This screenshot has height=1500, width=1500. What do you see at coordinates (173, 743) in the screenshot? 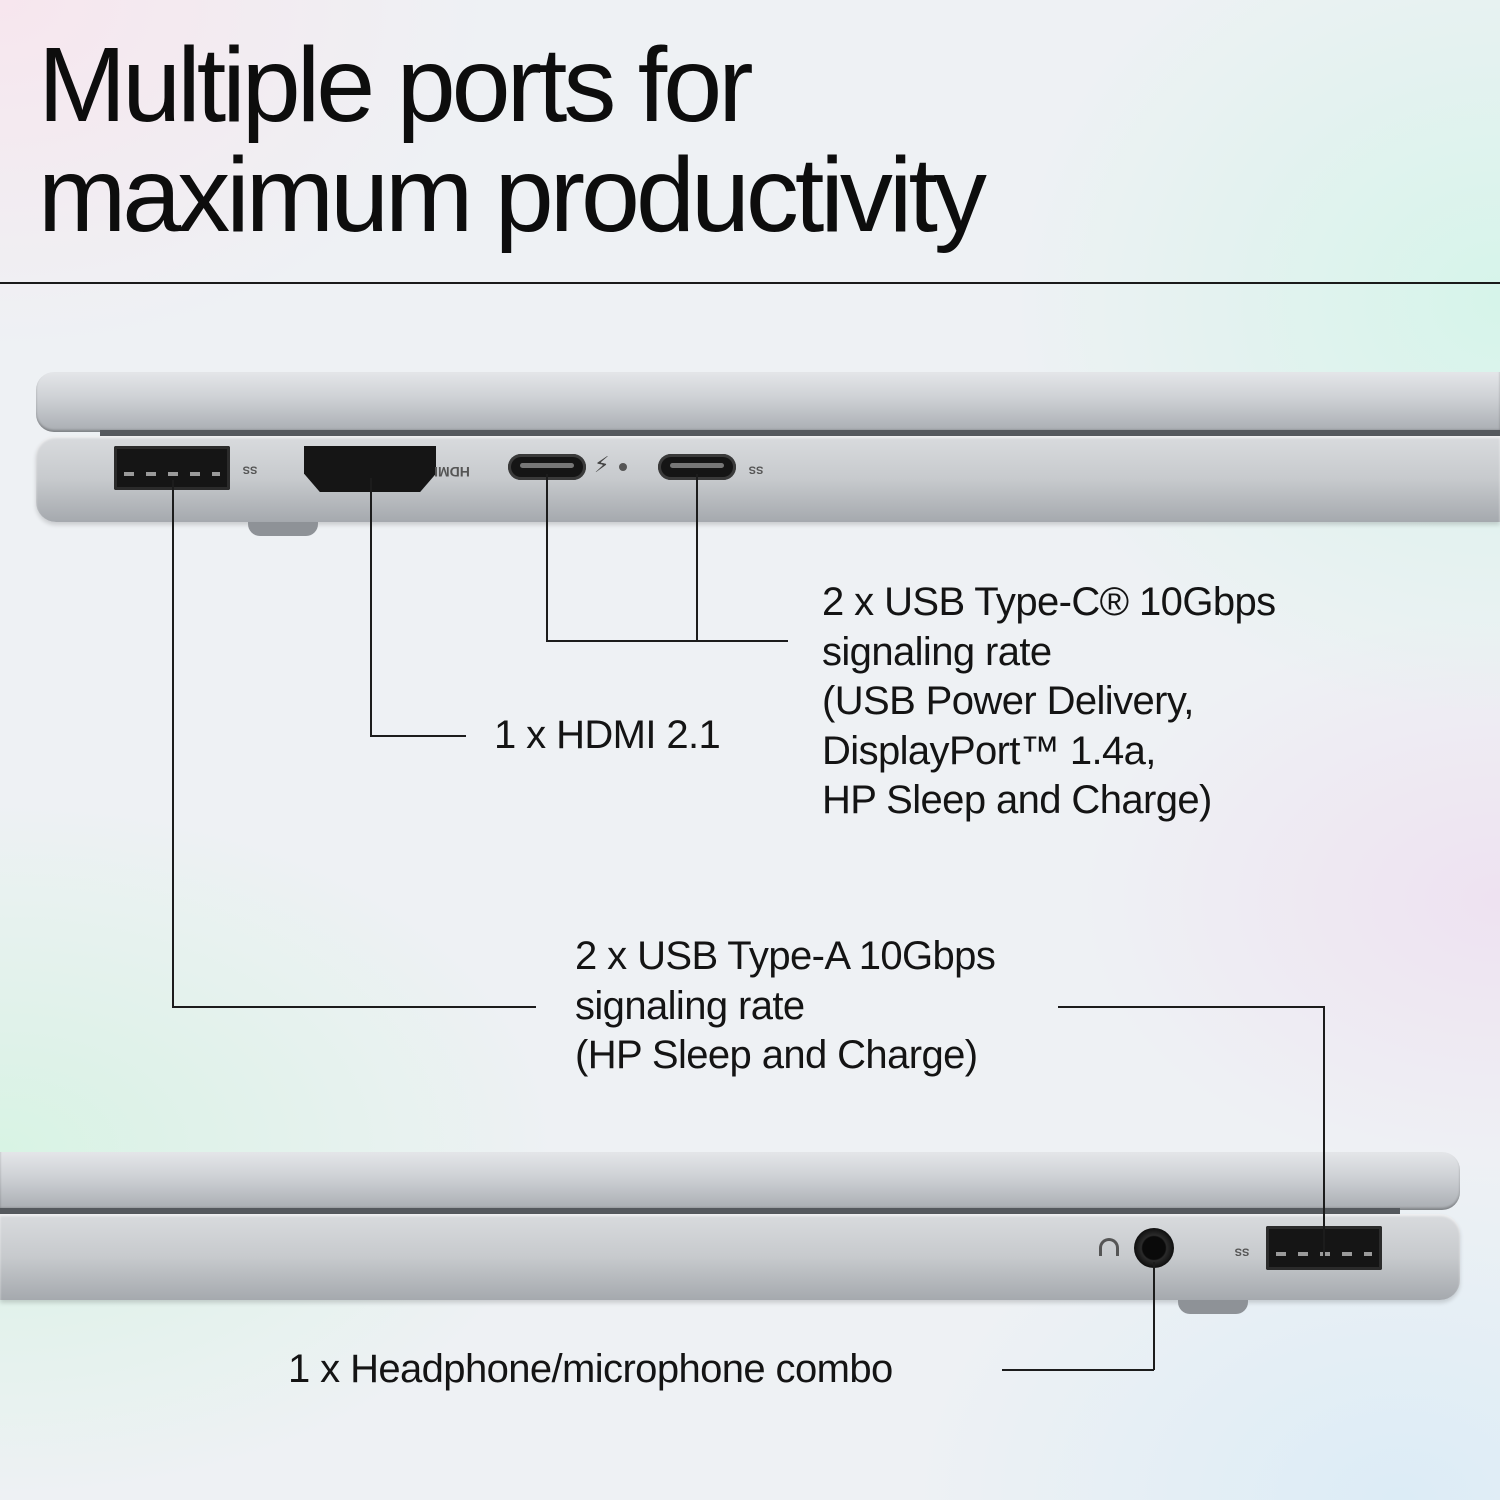
I see `connector-usb-a-left-vertical` at bounding box center [173, 743].